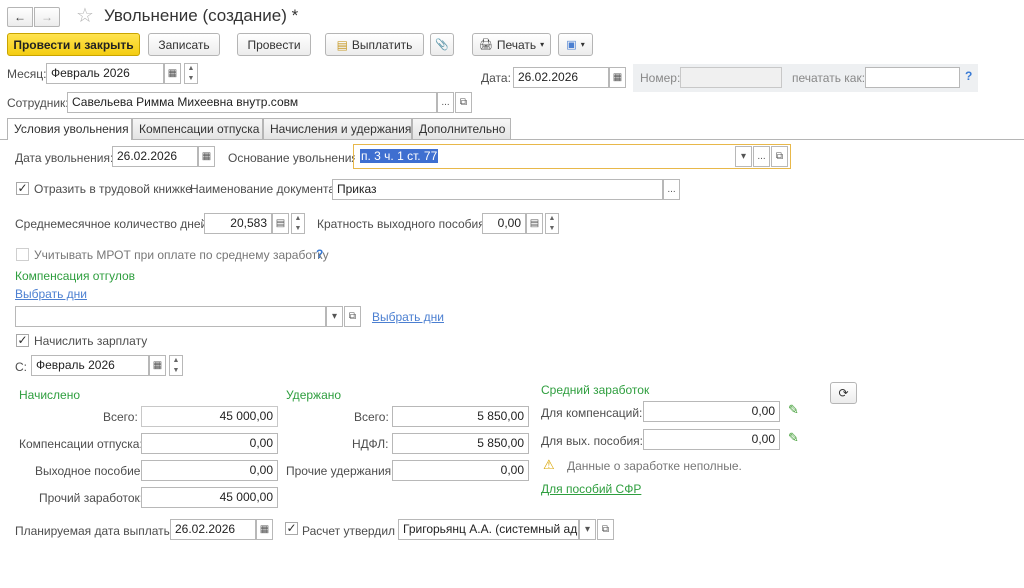  I want to click on approved-by-field: Григорьянц А.А. (системный адми, so click(488, 529).